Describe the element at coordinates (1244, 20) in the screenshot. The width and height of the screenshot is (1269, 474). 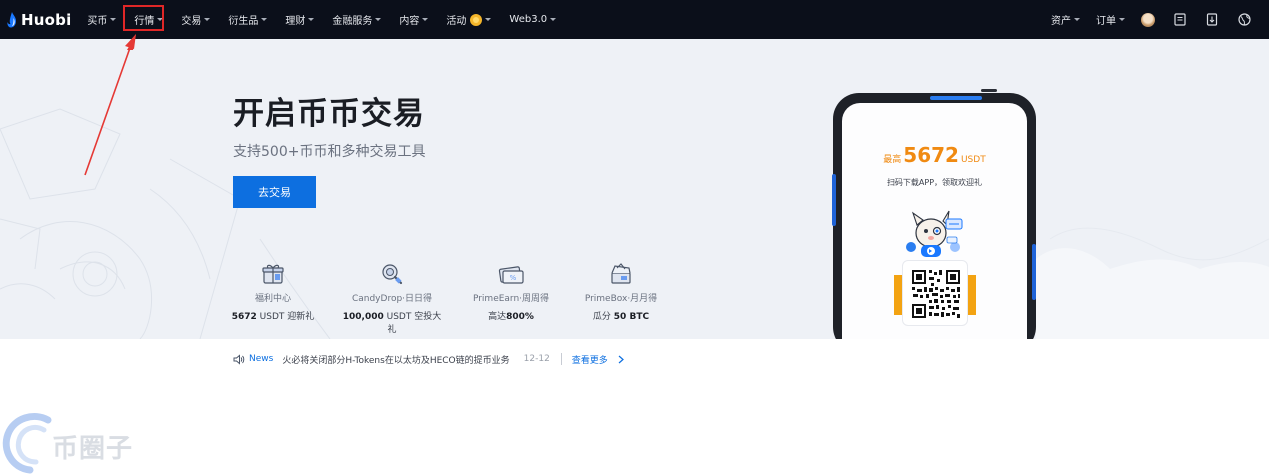
I see `globe-icon` at that location.